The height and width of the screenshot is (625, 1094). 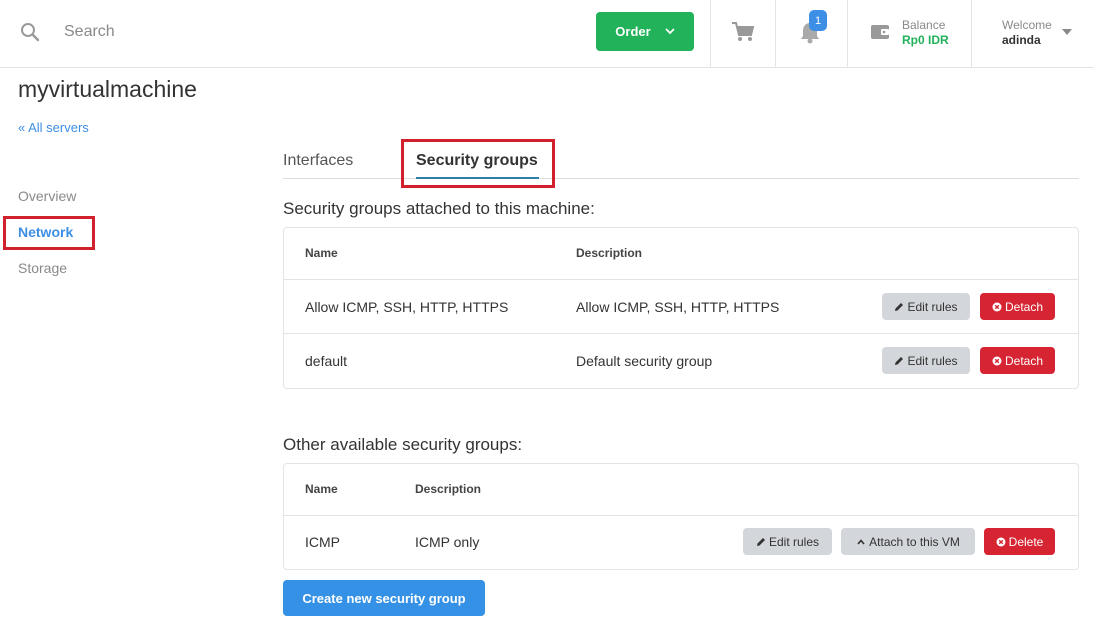 I want to click on chevron-down-icon, so click(x=670, y=31).